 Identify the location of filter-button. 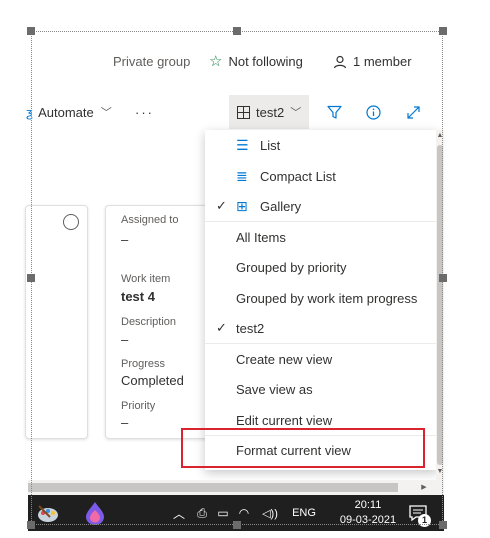
(334, 112).